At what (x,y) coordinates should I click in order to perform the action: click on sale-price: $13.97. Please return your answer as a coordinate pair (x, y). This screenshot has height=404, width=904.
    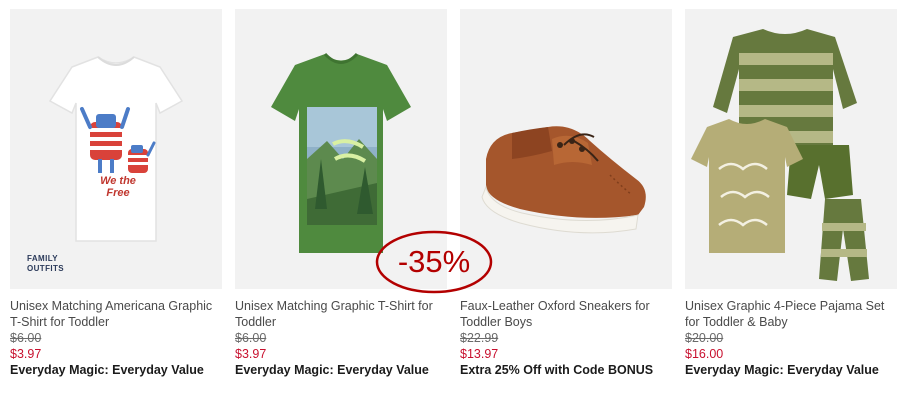
    Looking at the image, I should click on (479, 354).